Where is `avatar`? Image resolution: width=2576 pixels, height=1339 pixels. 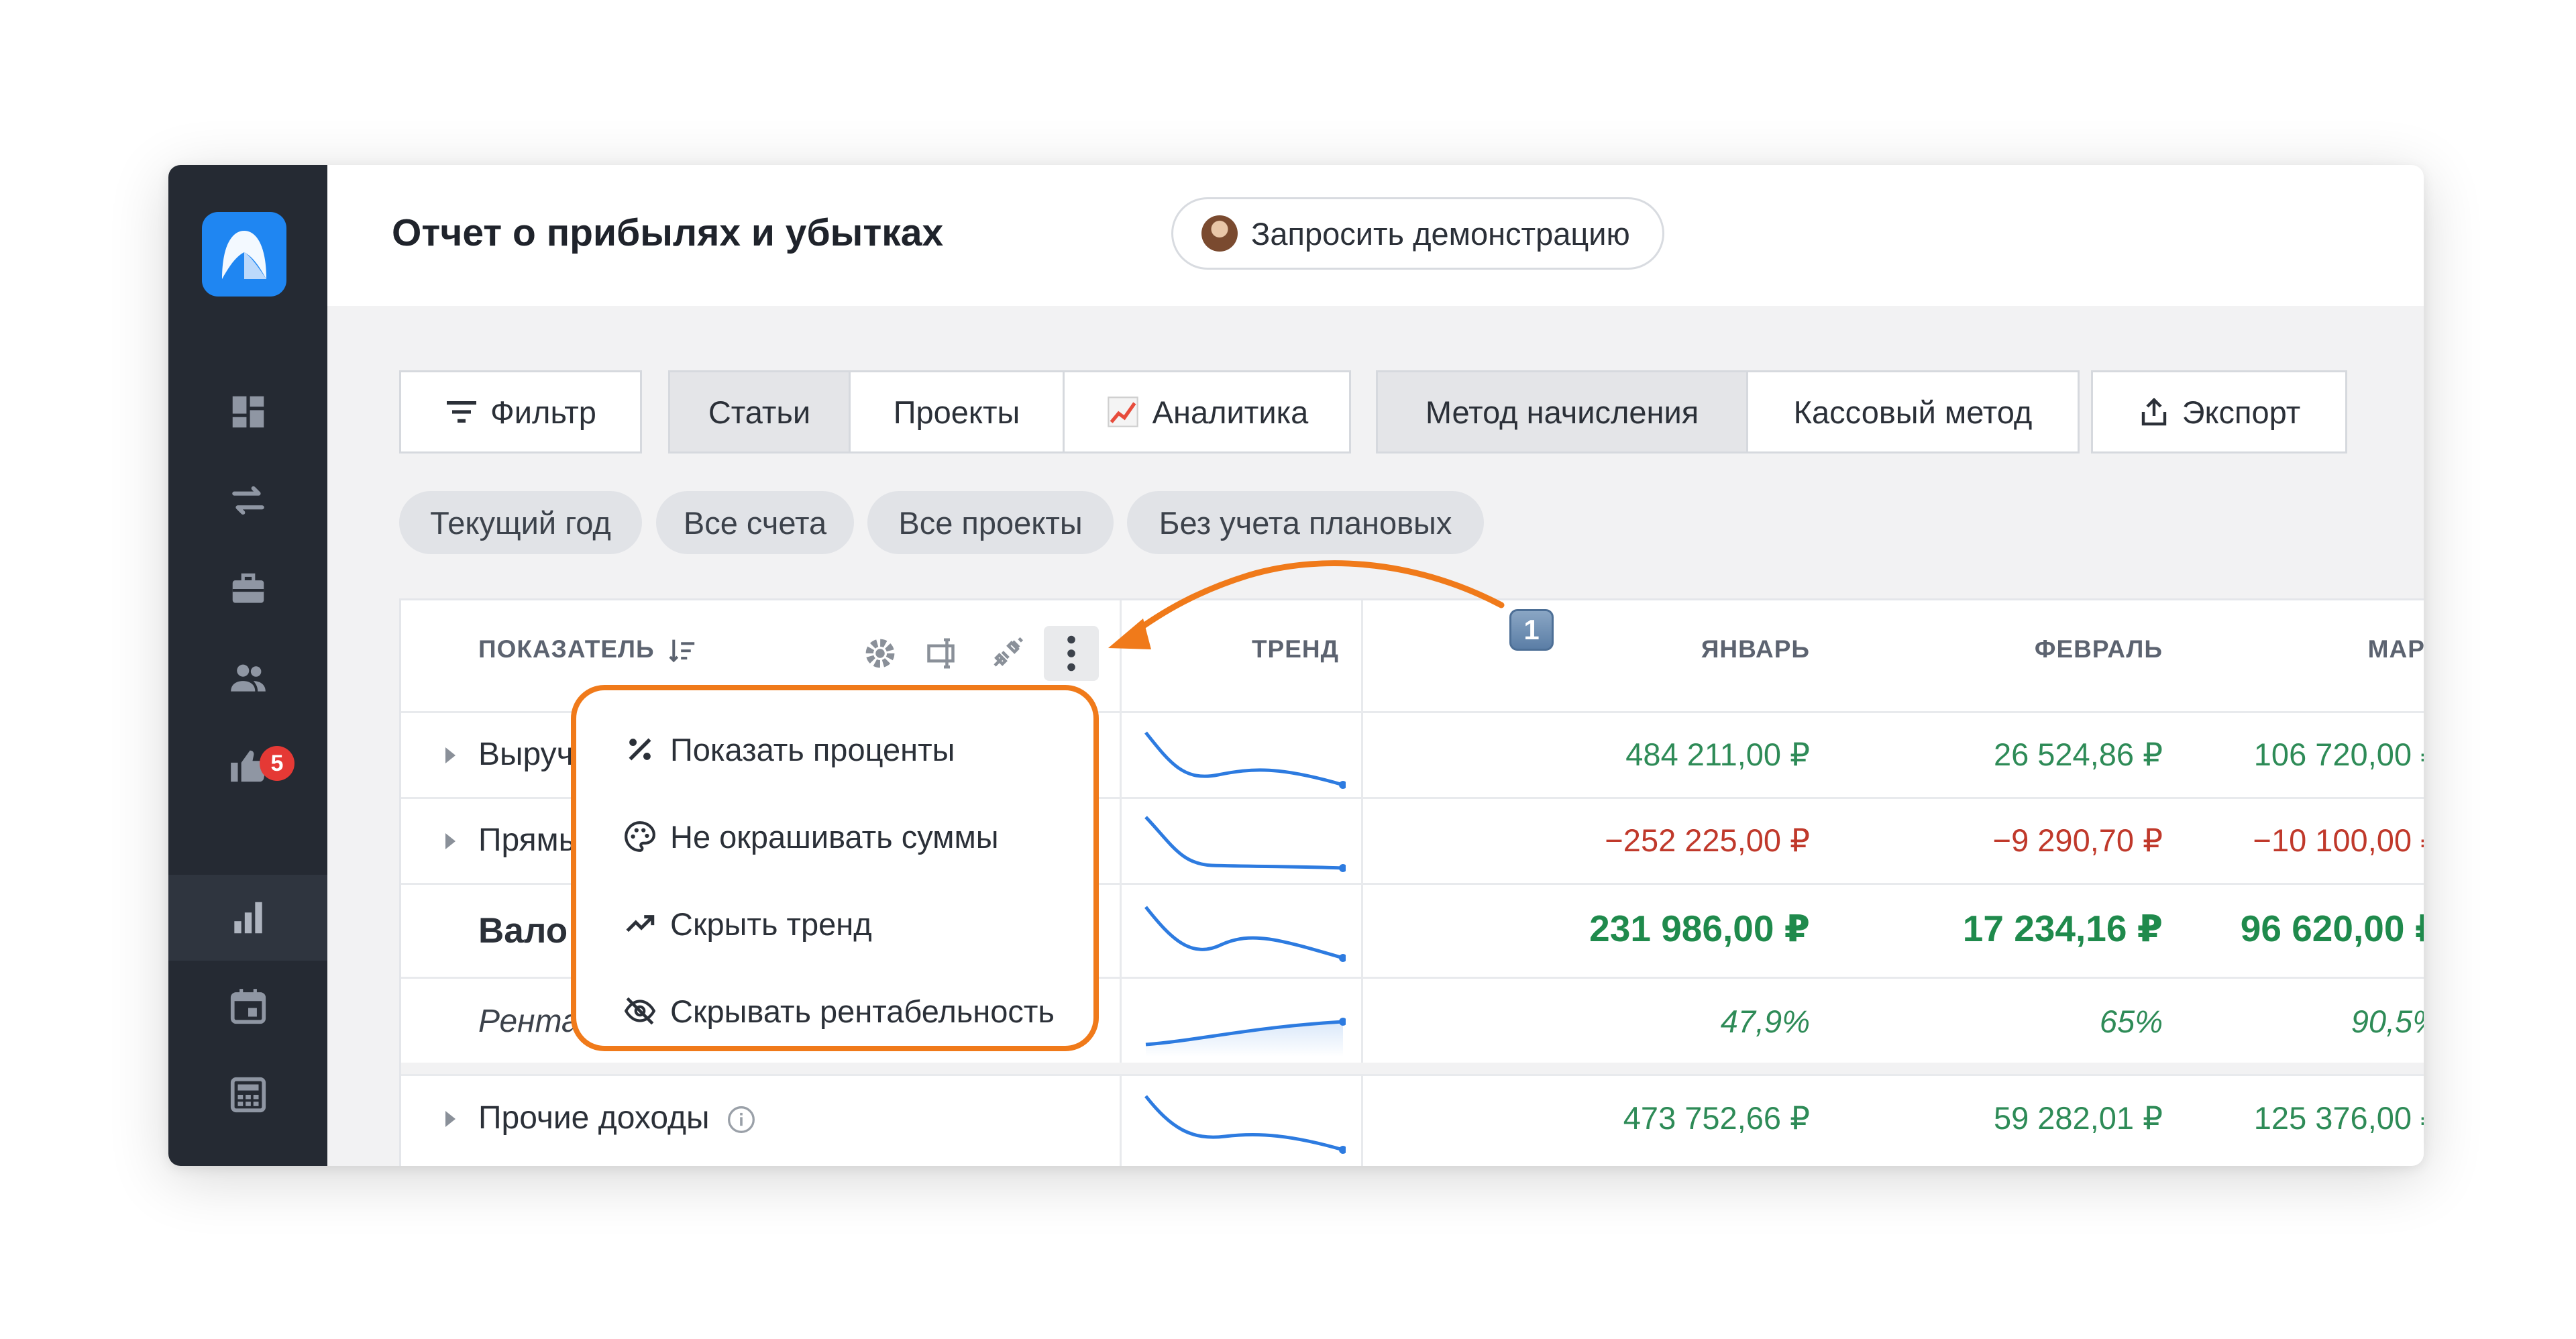
avatar is located at coordinates (1219, 233).